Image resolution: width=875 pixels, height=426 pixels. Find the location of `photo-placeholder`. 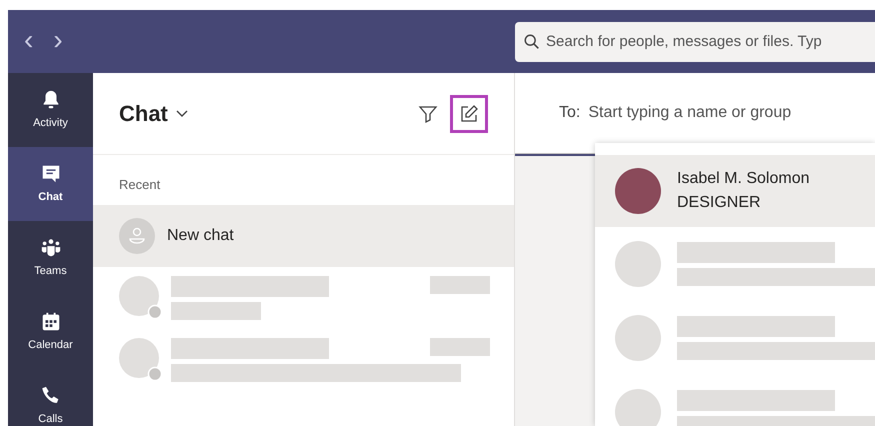

photo-placeholder is located at coordinates (638, 191).